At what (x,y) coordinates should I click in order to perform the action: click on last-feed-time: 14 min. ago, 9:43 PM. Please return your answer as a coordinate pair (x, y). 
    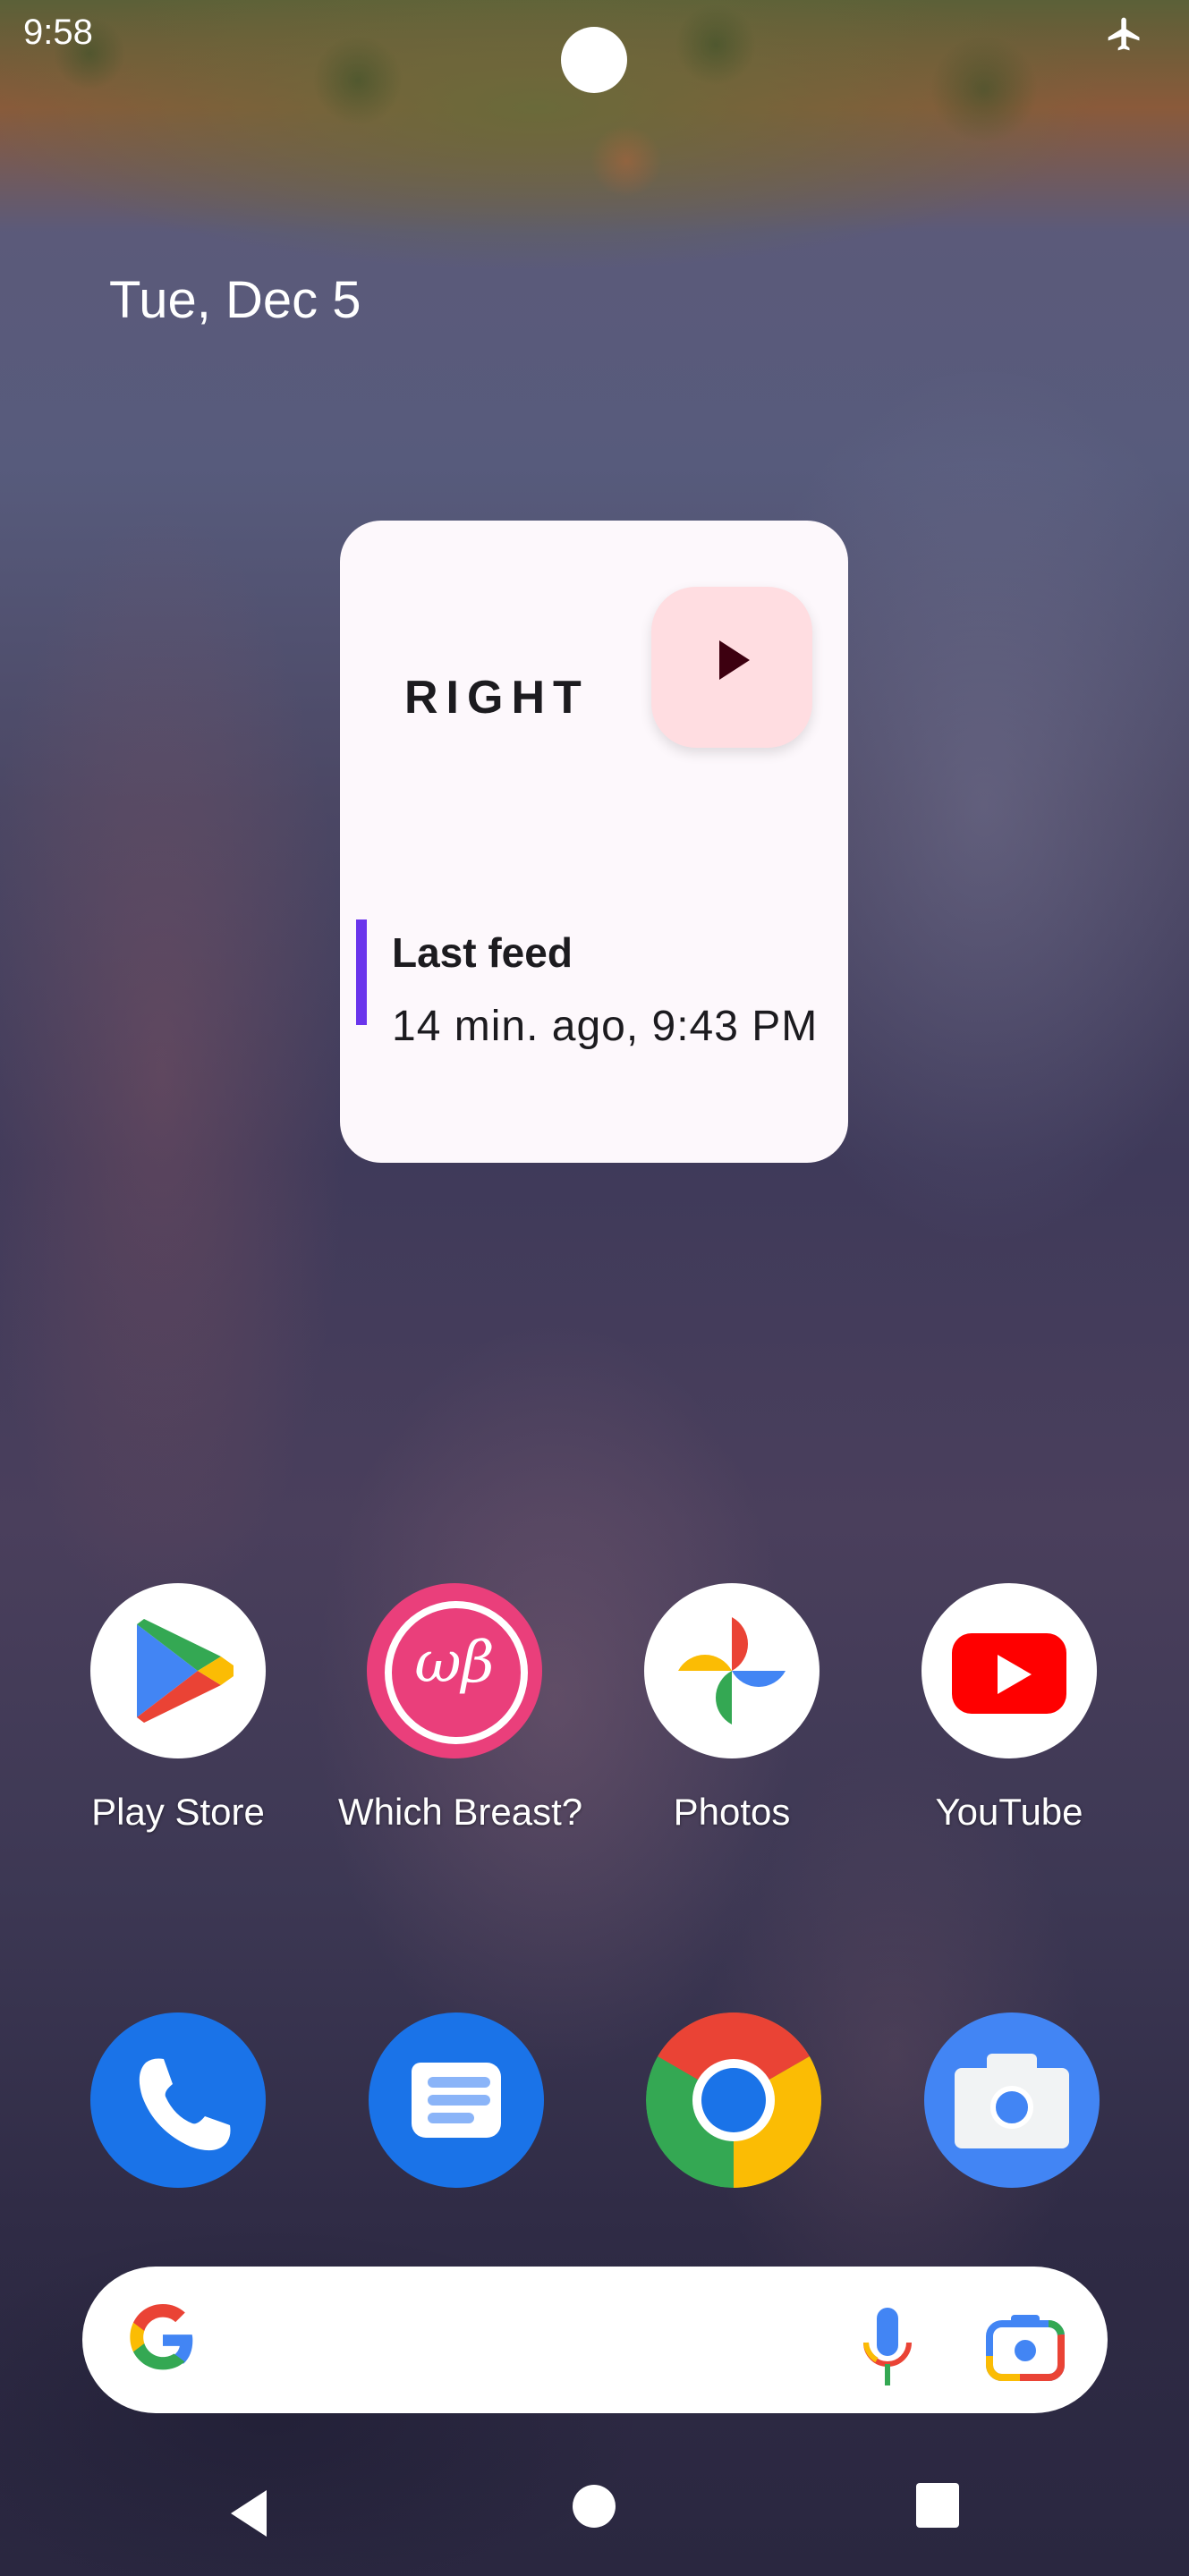
    Looking at the image, I should click on (605, 1026).